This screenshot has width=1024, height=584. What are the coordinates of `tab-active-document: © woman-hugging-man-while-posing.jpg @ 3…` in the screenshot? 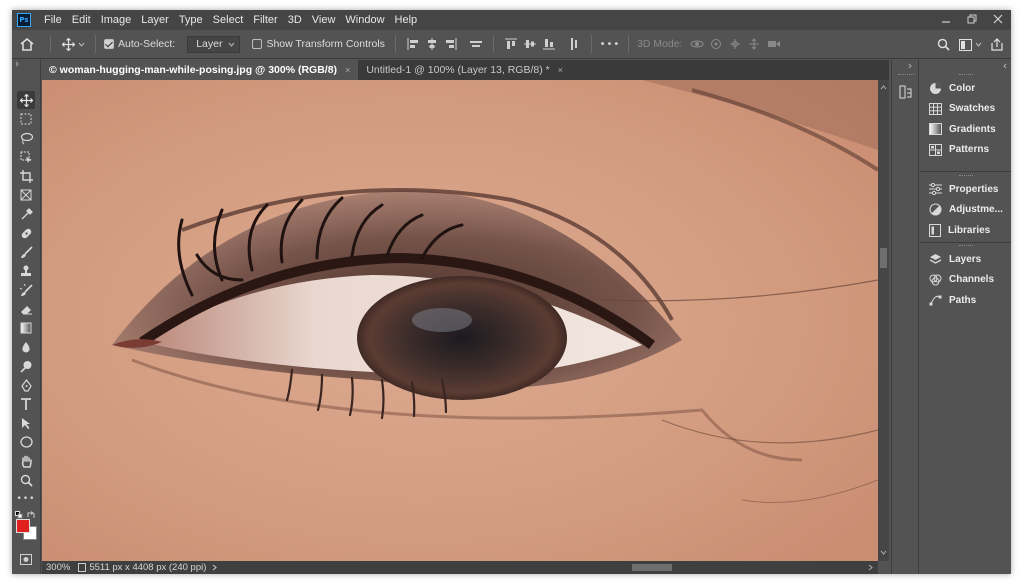 It's located at (200, 70).